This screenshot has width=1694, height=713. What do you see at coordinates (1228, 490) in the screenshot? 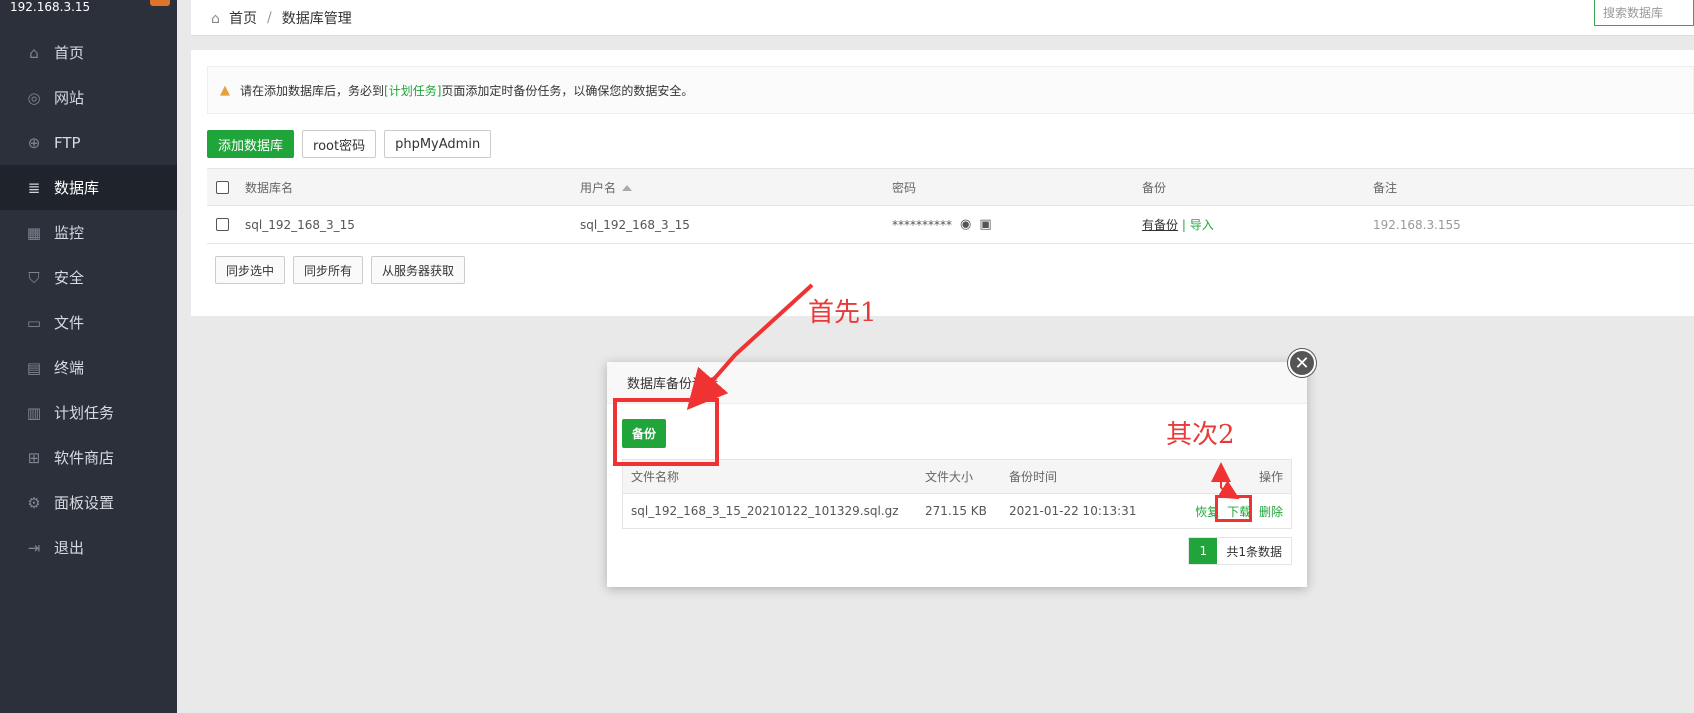
I see `arrow-second-b` at bounding box center [1228, 490].